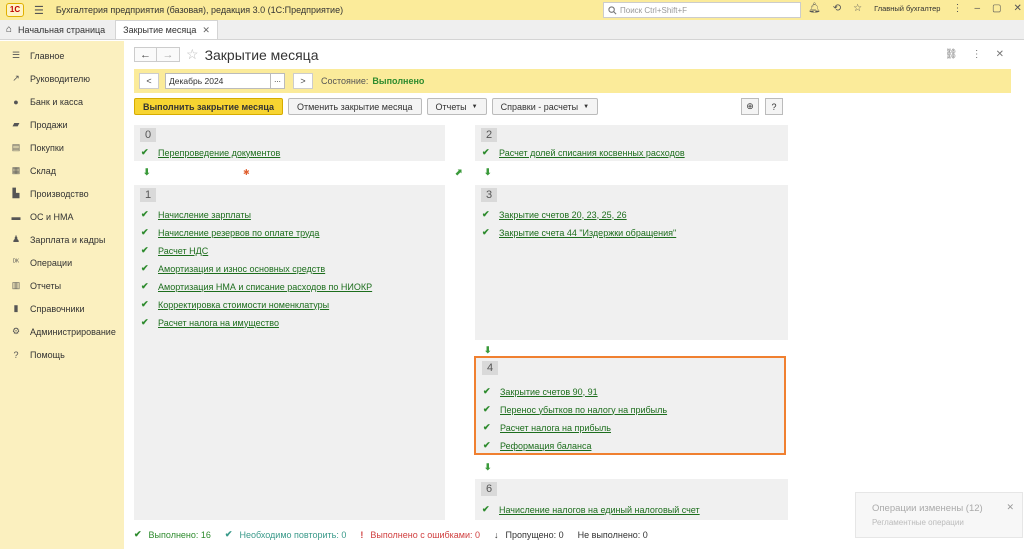 The height and width of the screenshot is (549, 1024). What do you see at coordinates (218, 323) in the screenshot?
I see `operation-link: Расчет налога на имущество` at bounding box center [218, 323].